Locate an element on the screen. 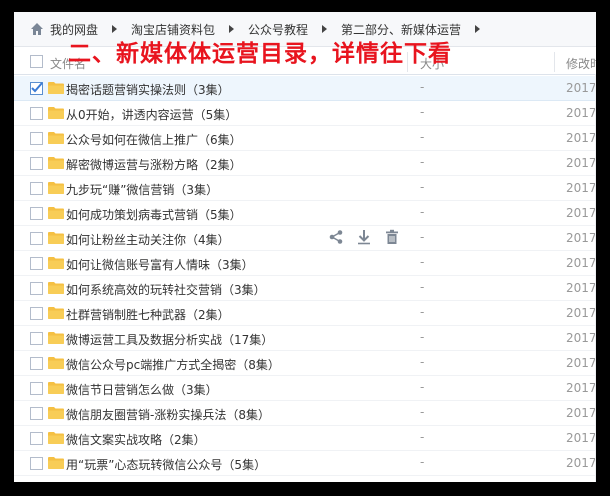 This screenshot has height=496, width=610. breadcrumb-item-tutorial: 公众号教程 is located at coordinates (278, 29).